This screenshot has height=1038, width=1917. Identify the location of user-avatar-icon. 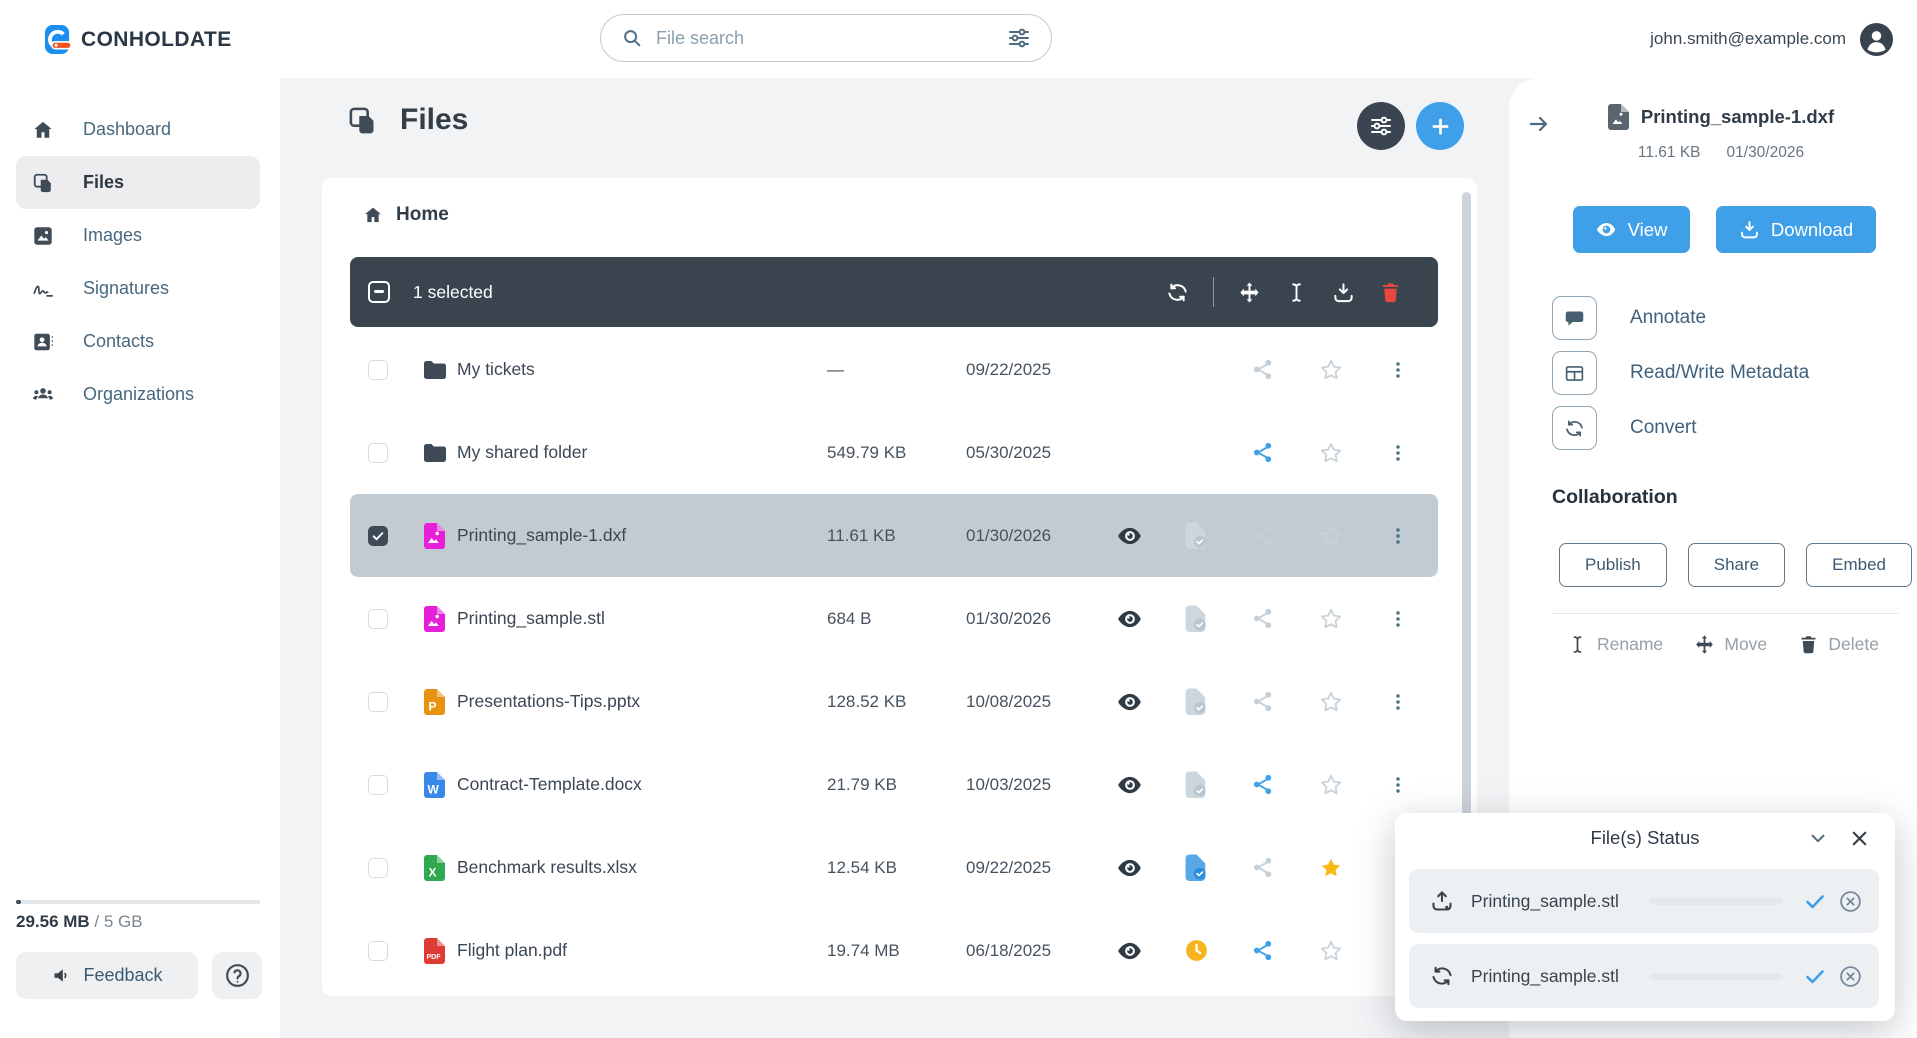
(1876, 39).